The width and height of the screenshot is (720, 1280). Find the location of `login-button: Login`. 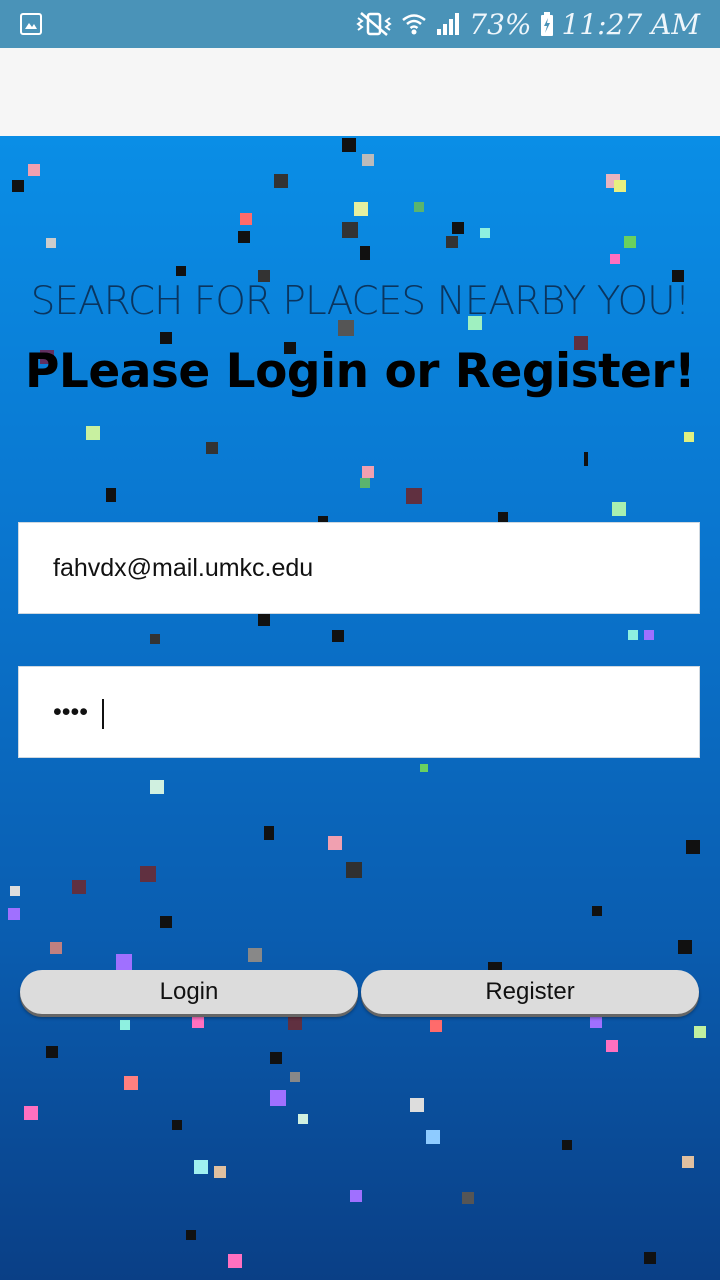

login-button: Login is located at coordinates (189, 992).